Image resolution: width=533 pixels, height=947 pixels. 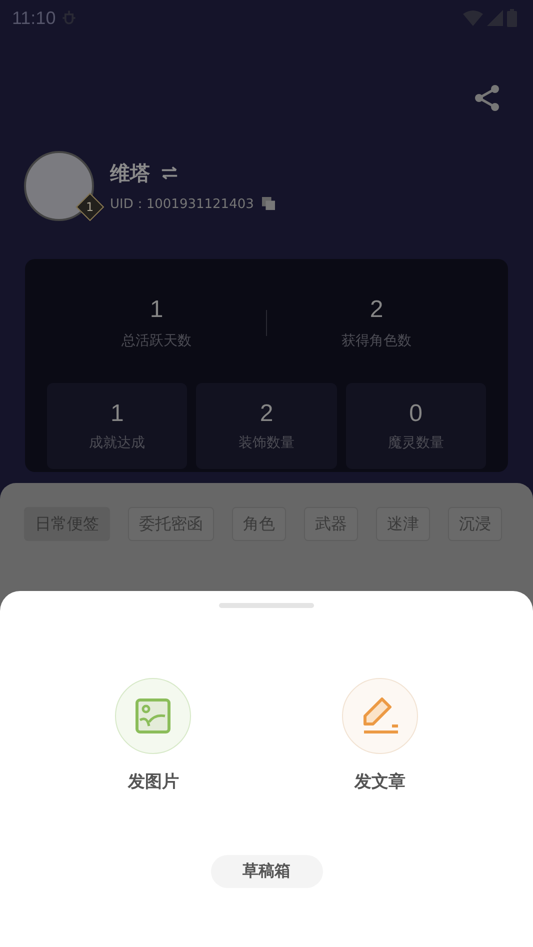 I want to click on stat-label: 成就达成, so click(x=117, y=443).